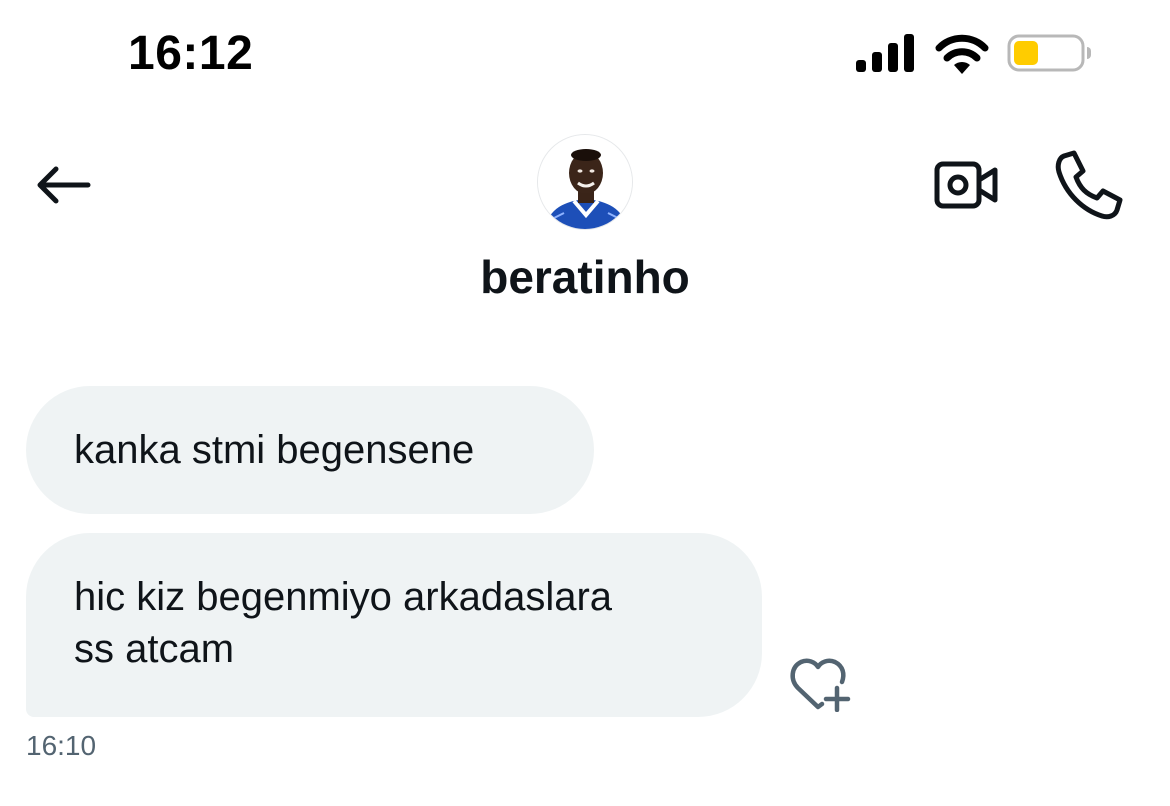  I want to click on wifi-icon, so click(962, 54).